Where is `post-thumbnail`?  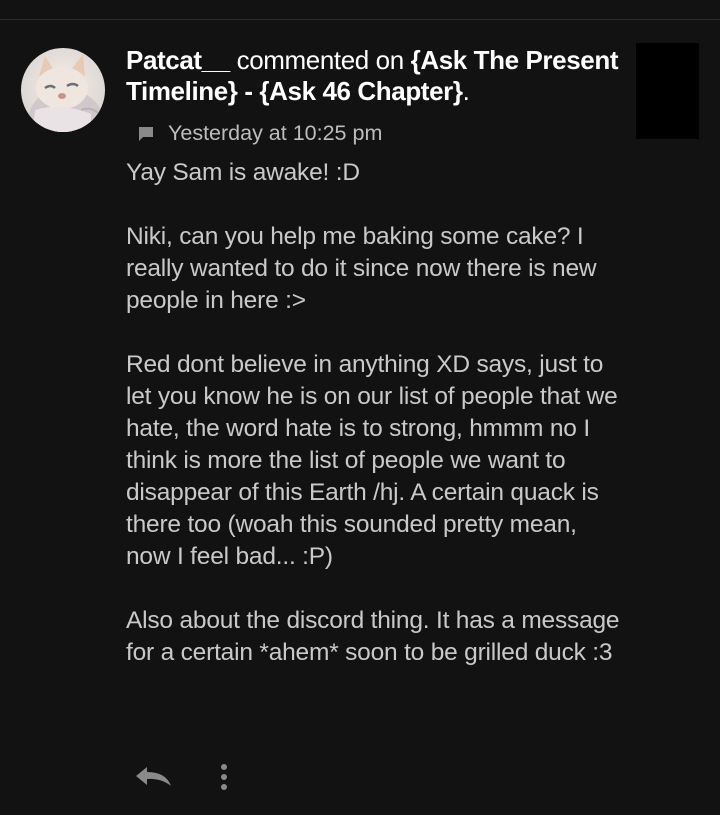
post-thumbnail is located at coordinates (667, 91).